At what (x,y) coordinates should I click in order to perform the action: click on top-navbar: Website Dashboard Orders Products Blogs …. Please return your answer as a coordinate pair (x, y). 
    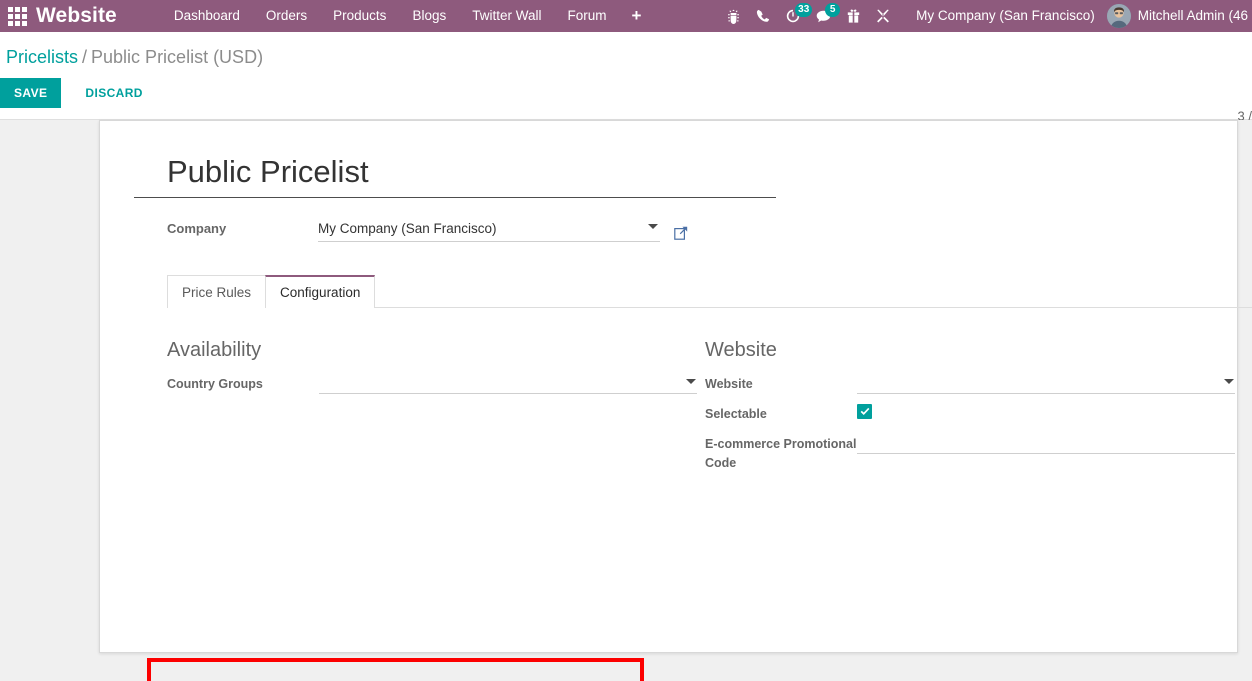
    Looking at the image, I should click on (626, 16).